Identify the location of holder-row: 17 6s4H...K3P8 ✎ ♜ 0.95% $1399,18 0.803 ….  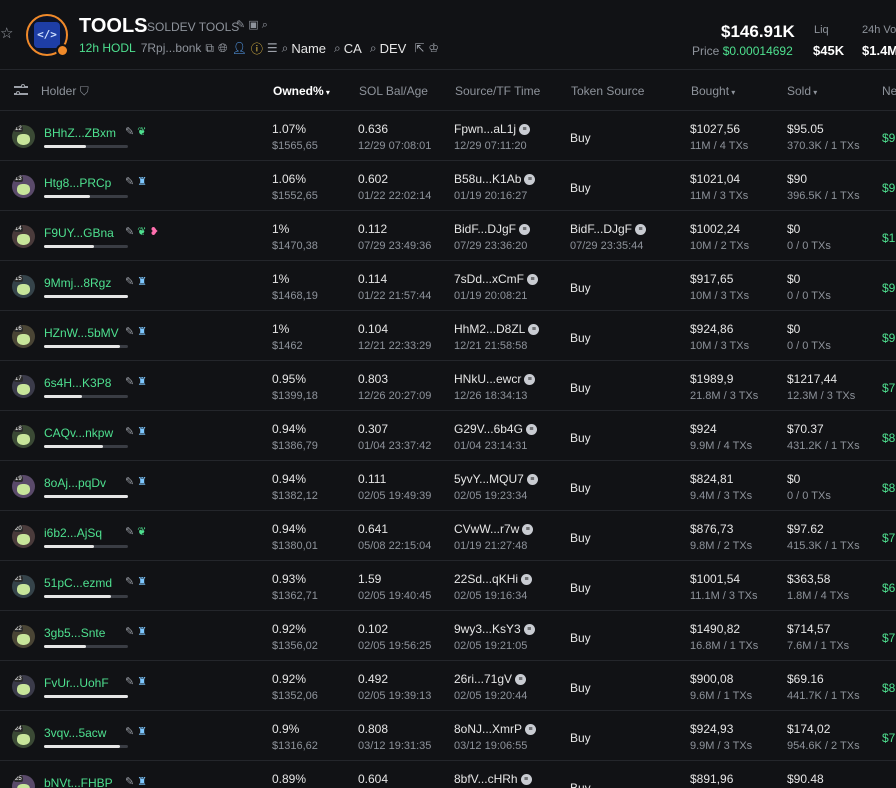
(448, 386).